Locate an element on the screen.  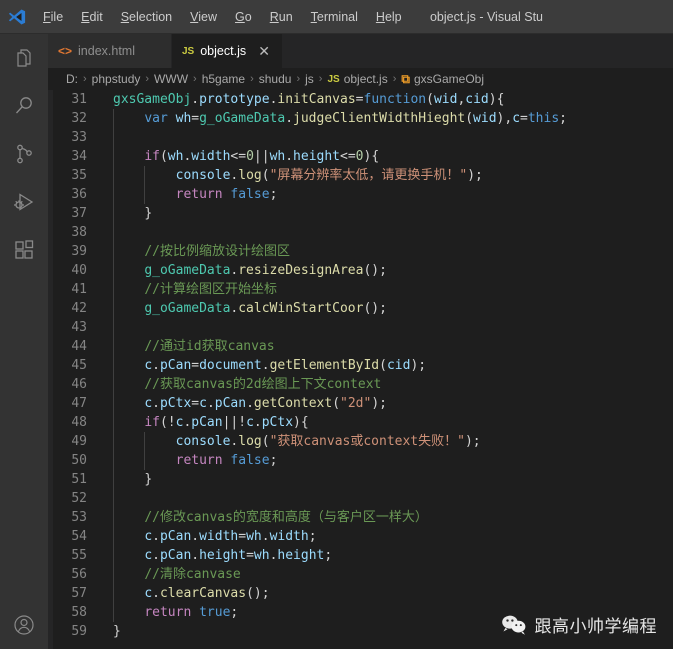
close-icon: ✕ is located at coordinates (264, 51).